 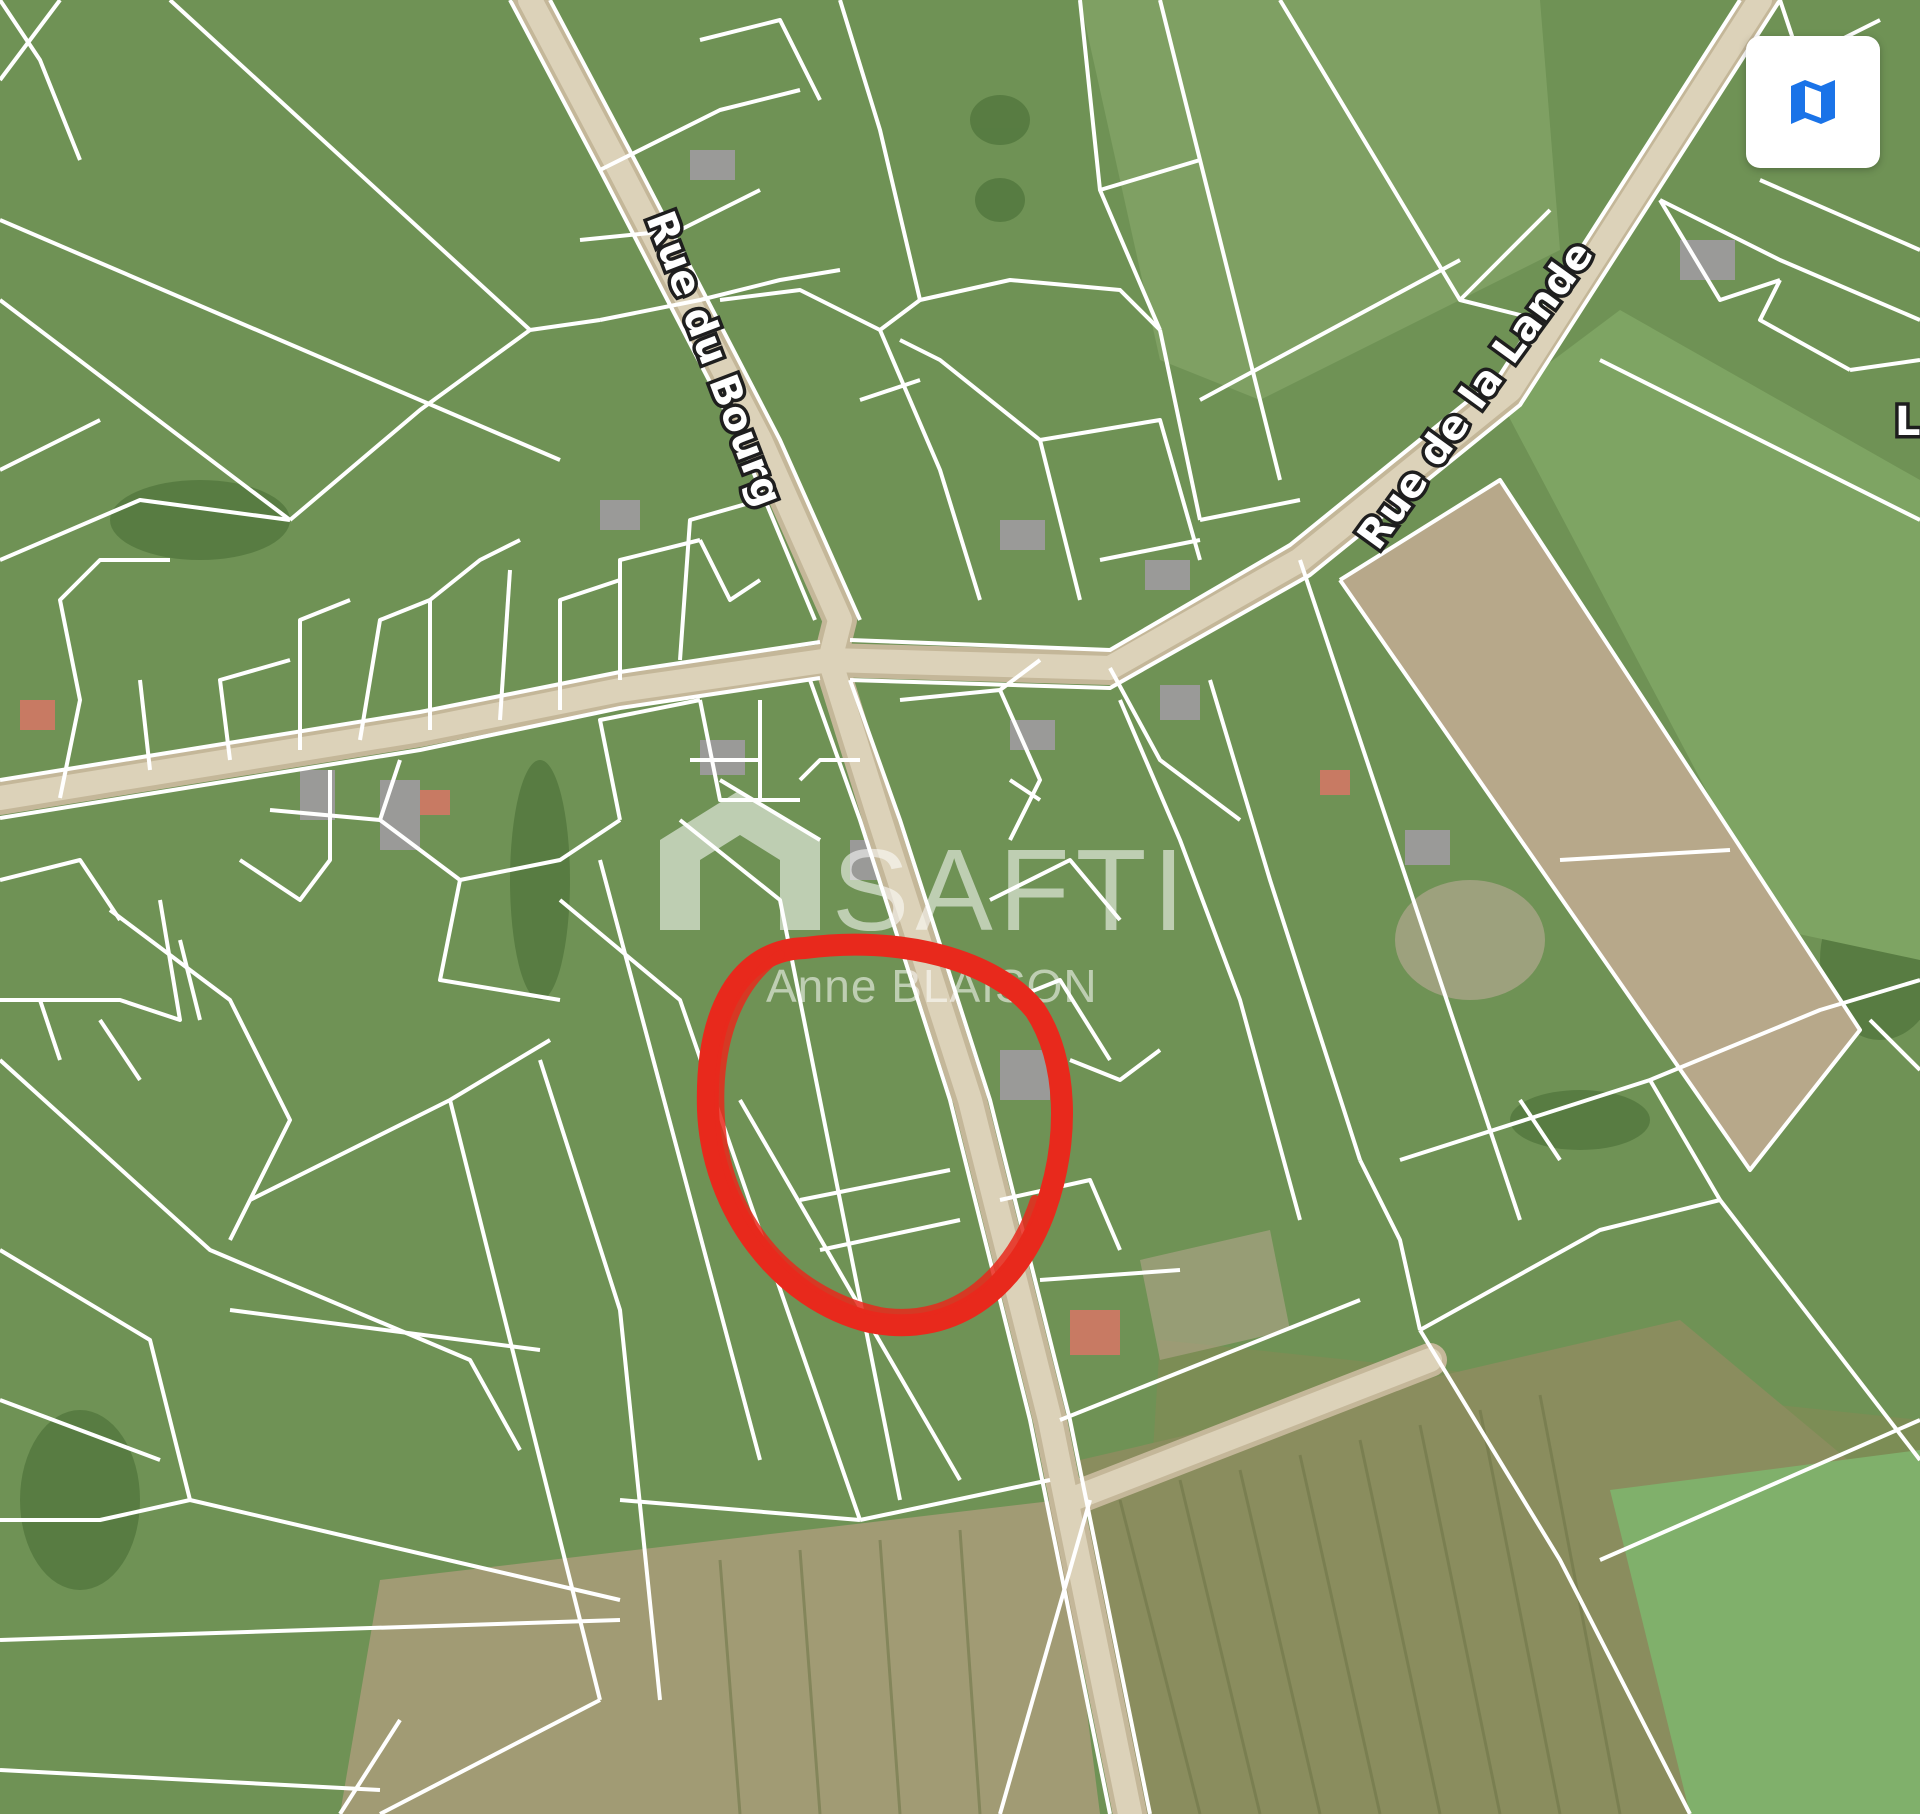 I want to click on watermark-agent-name: Anne BLAISON, so click(x=932, y=986).